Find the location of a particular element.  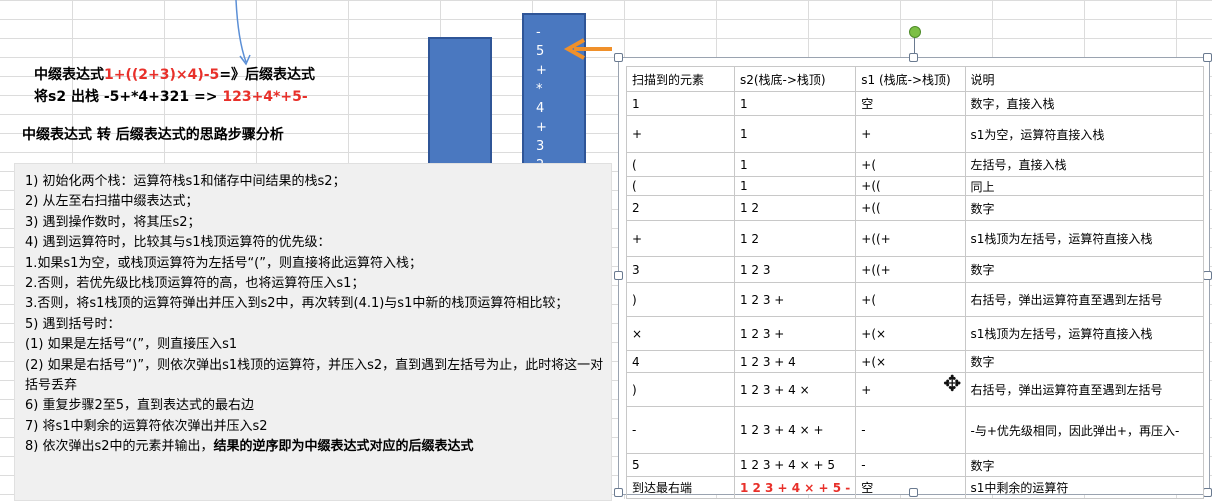

table-row: -1 2 3 + 4 × + - -与+优先级相同，因此弹出+，再压入- is located at coordinates (915, 430).